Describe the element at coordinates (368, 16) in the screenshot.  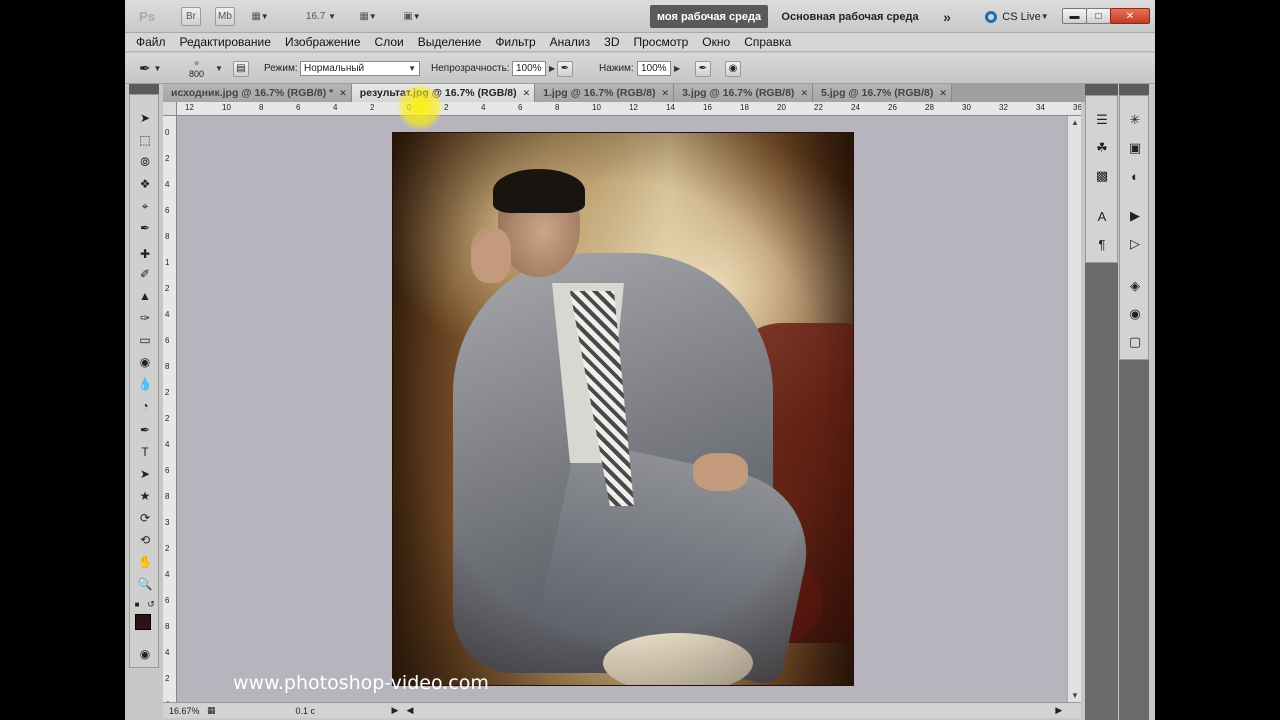
I see `arrange-documents-icon: ▦ ▼` at that location.